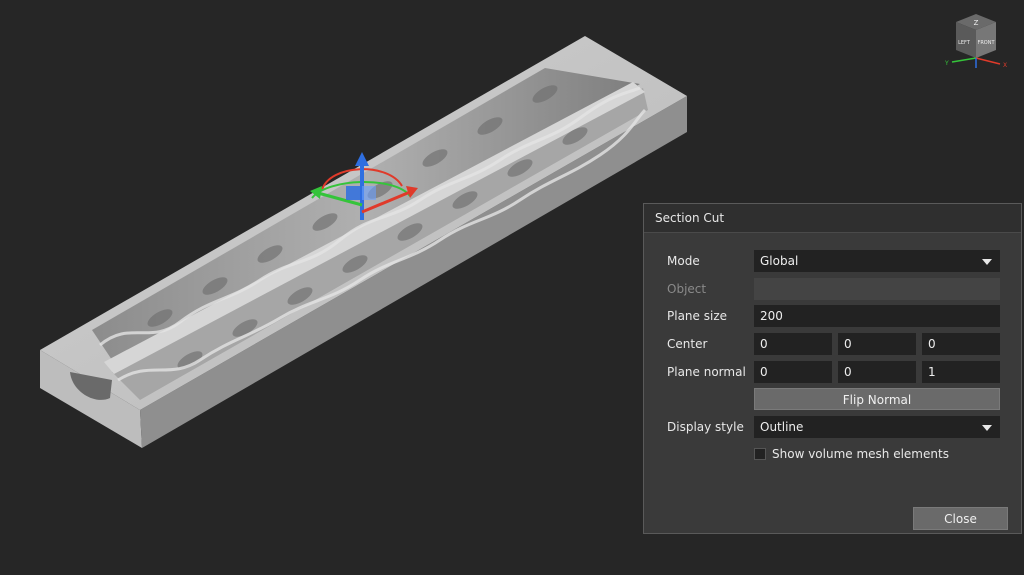 The height and width of the screenshot is (575, 1024). Describe the element at coordinates (877, 261) in the screenshot. I see `mode-select: Global` at that location.